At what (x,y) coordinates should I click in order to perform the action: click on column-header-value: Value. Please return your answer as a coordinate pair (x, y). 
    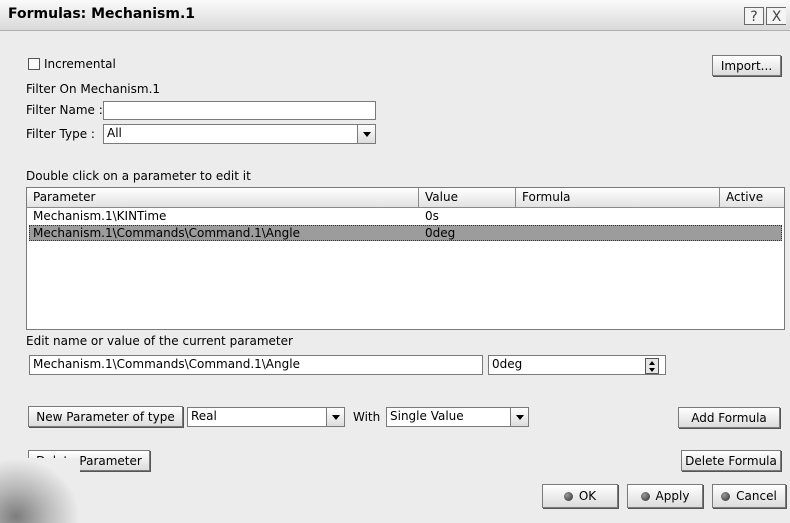
    Looking at the image, I should click on (467, 198).